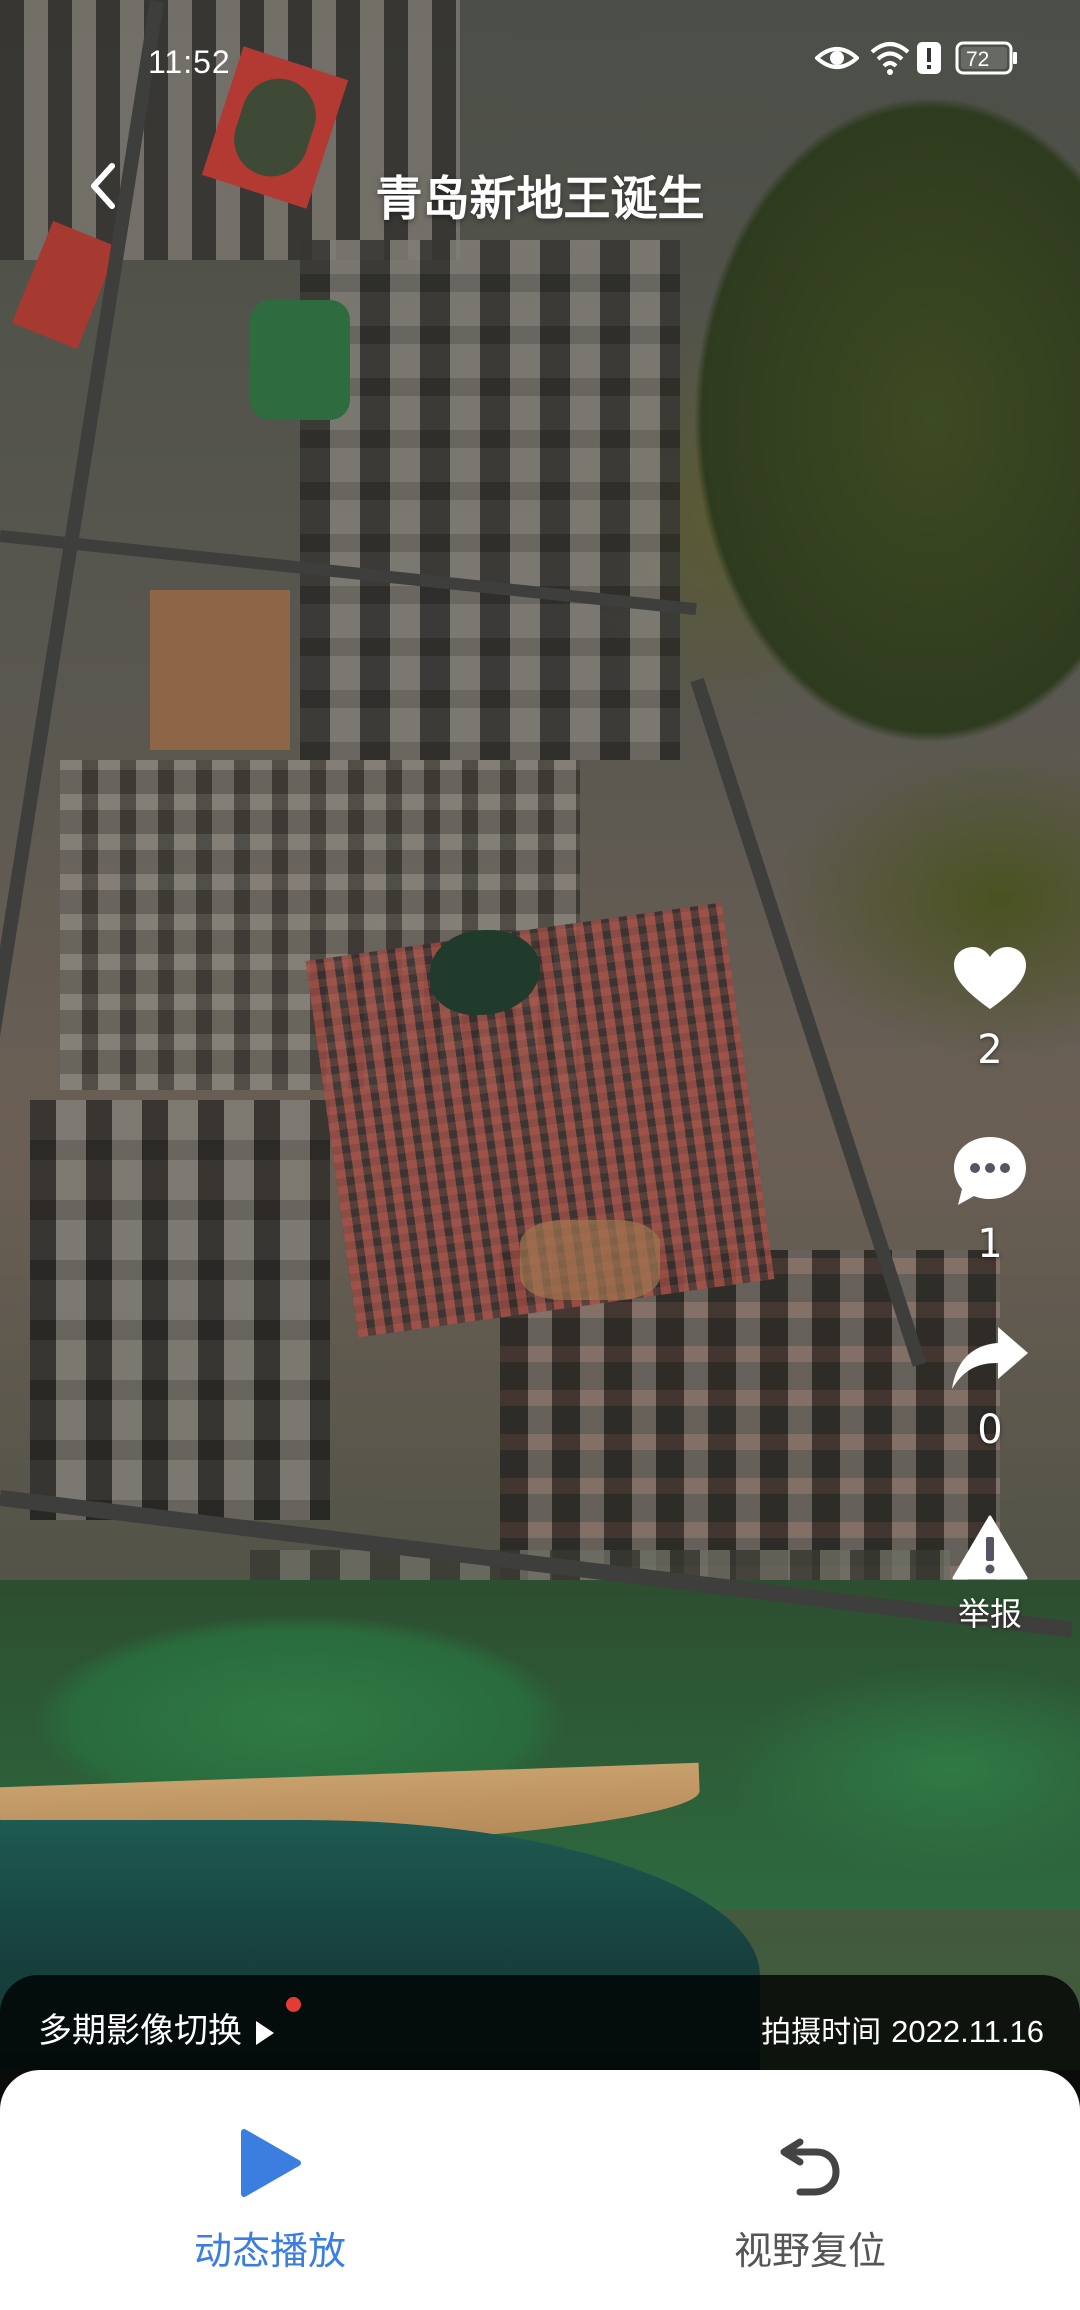  I want to click on eye-icon, so click(837, 60).